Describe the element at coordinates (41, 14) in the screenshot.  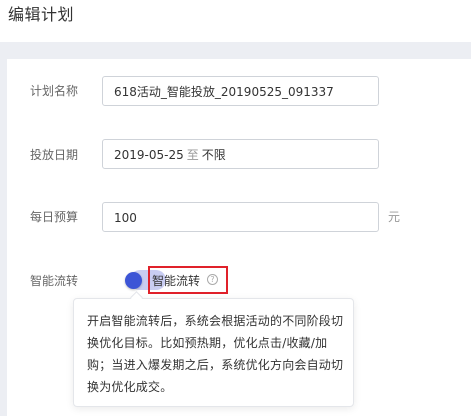
I see `page-title: 编辑计划` at that location.